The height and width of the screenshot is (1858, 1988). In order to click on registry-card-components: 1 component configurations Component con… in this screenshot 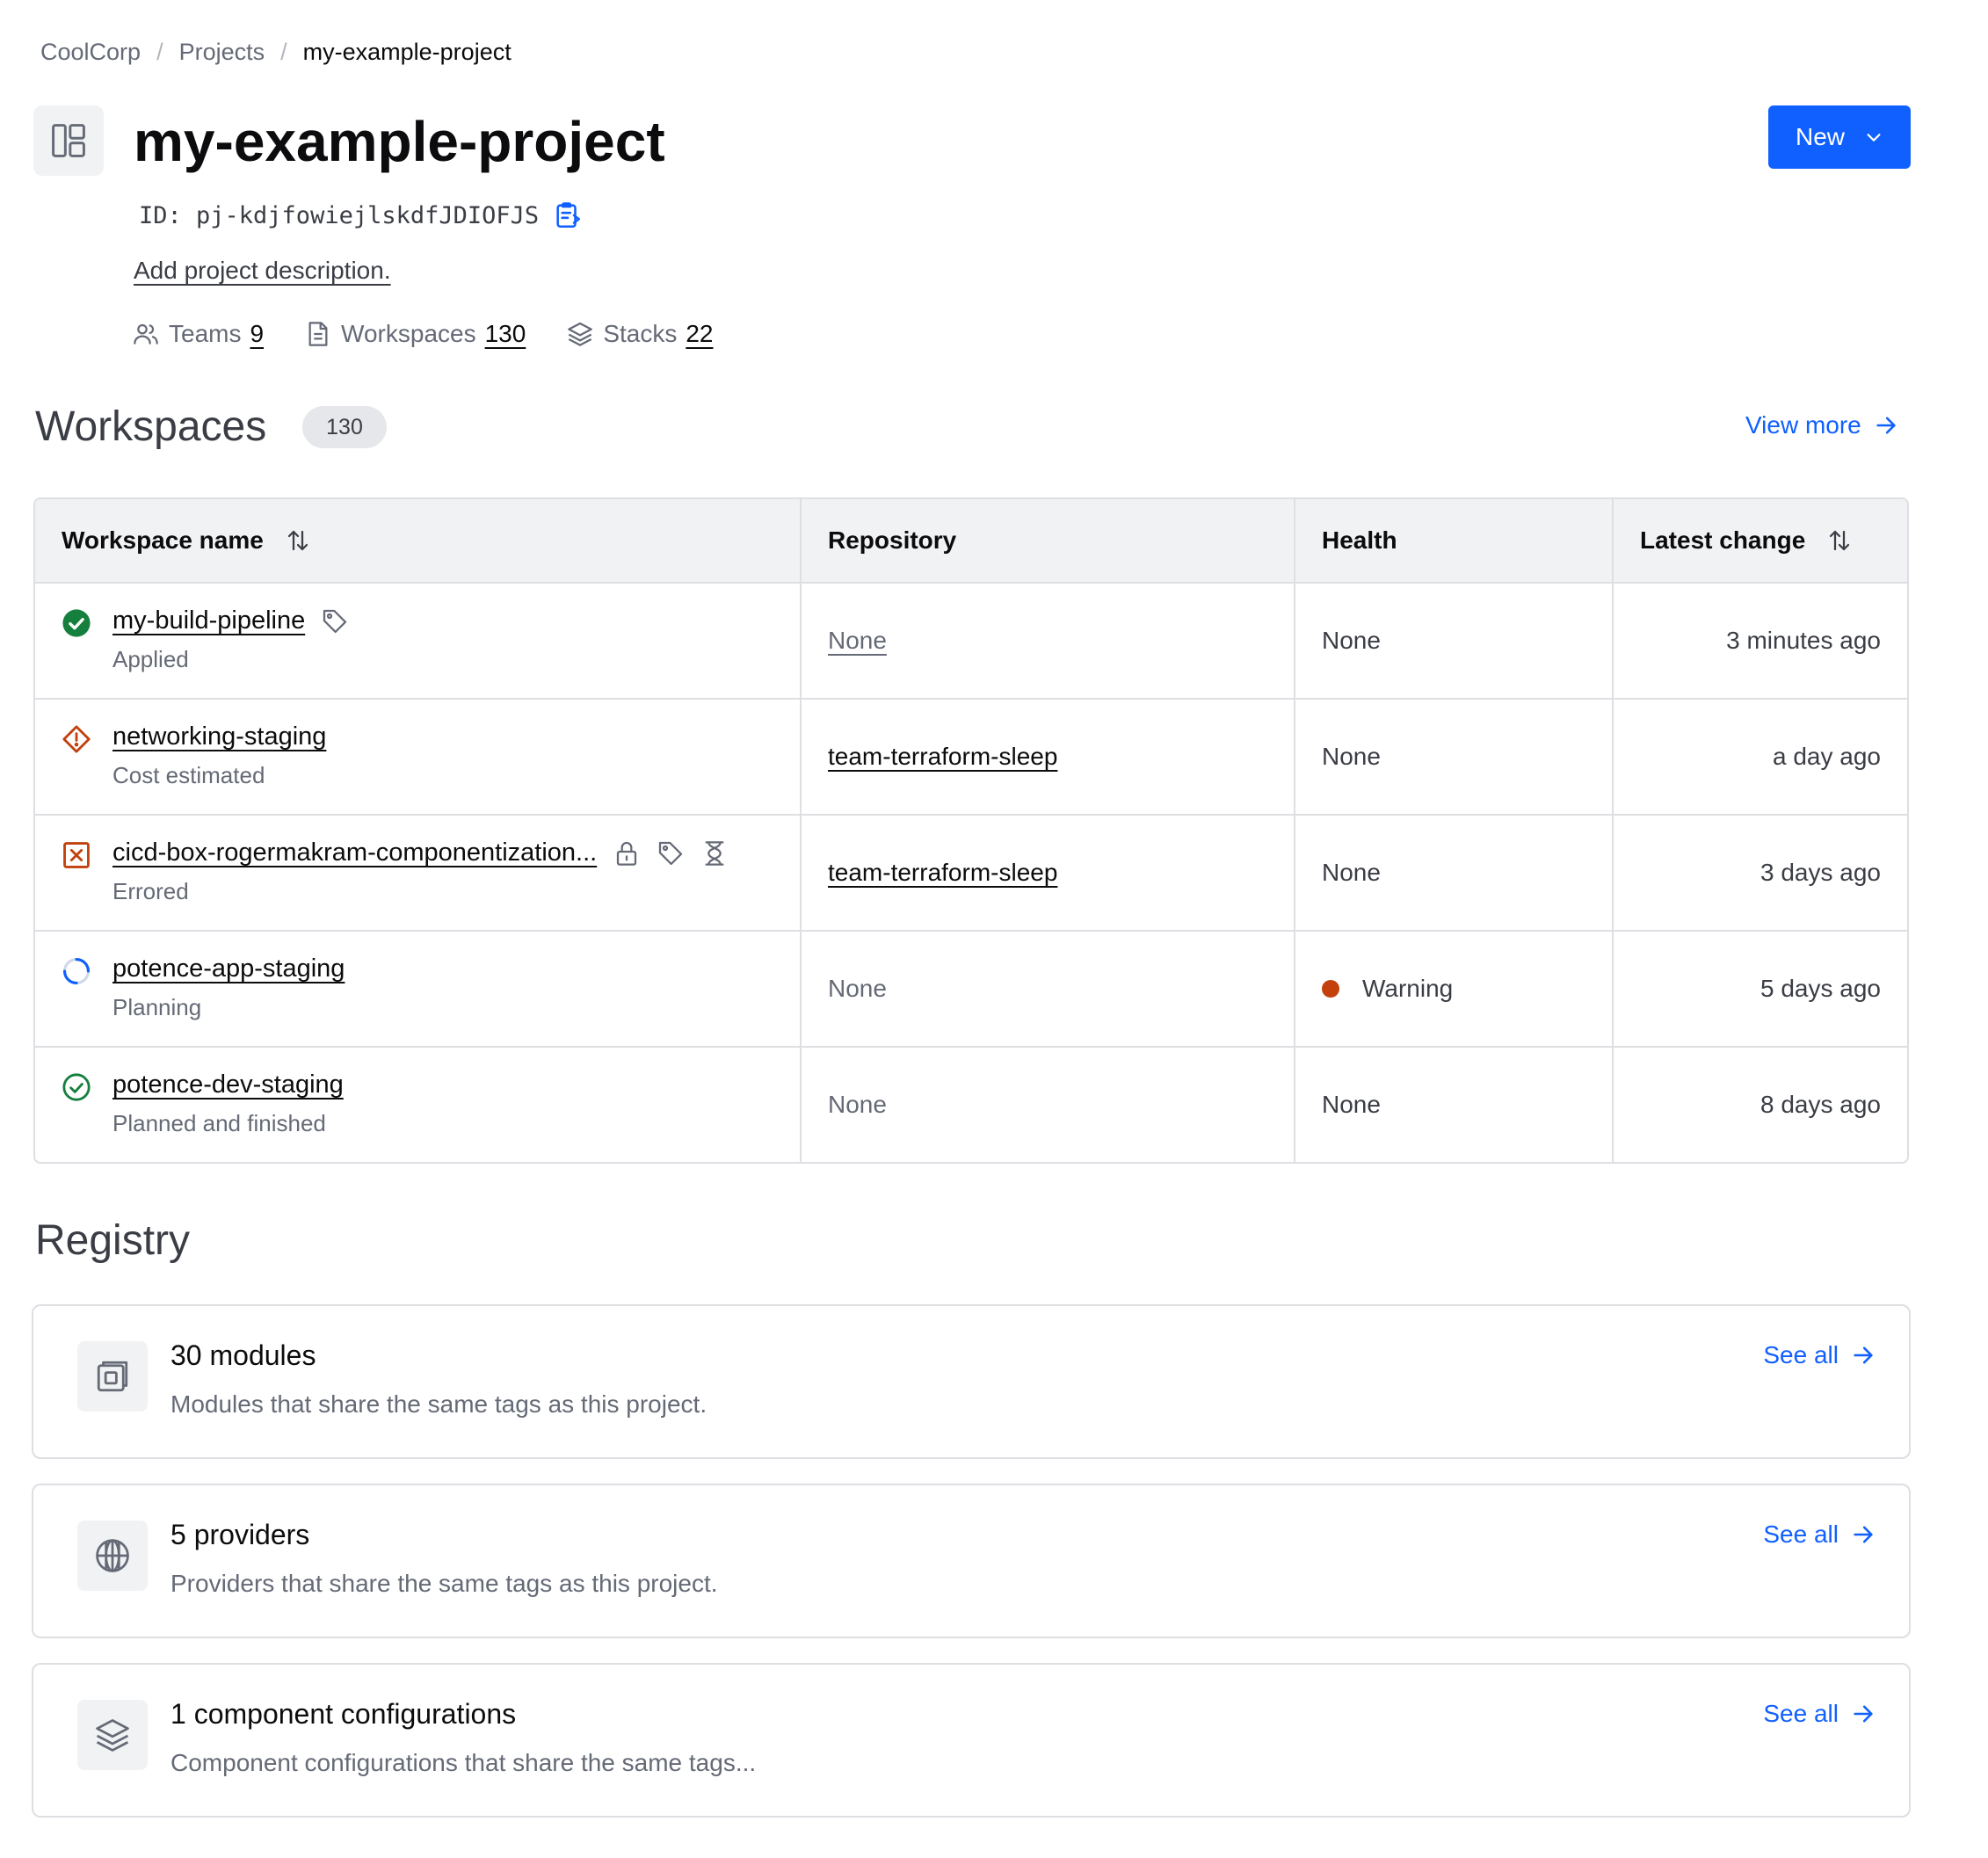, I will do `click(972, 1741)`.